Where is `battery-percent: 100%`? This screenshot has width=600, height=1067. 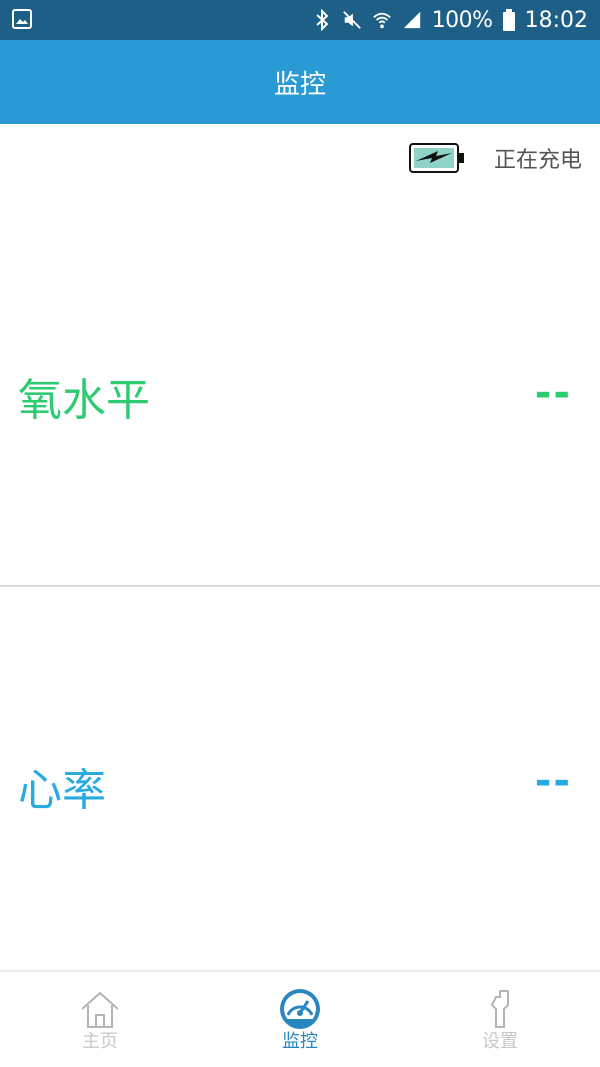
battery-percent: 100% is located at coordinates (462, 20).